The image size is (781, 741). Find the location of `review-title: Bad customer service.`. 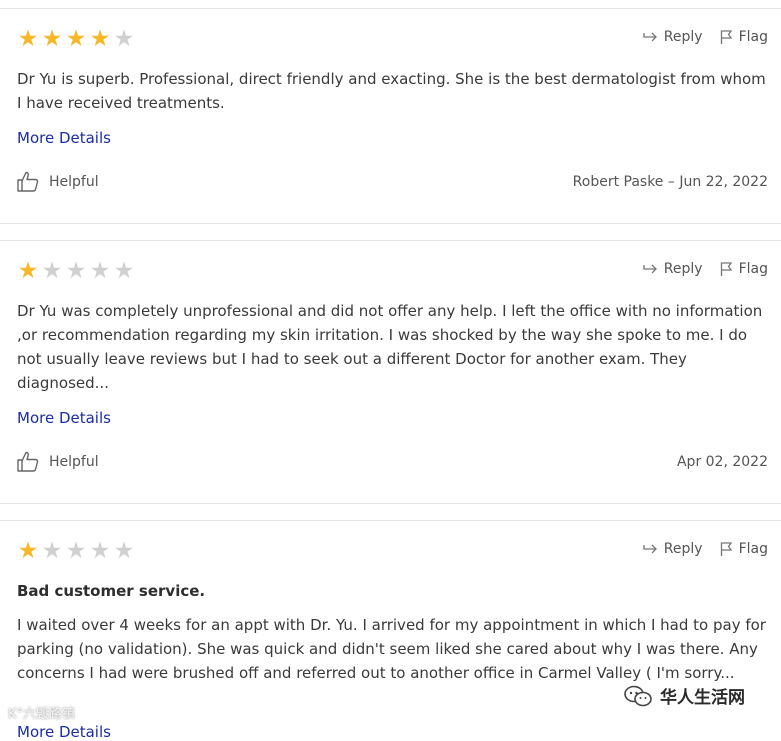

review-title: Bad customer service. is located at coordinates (111, 591).